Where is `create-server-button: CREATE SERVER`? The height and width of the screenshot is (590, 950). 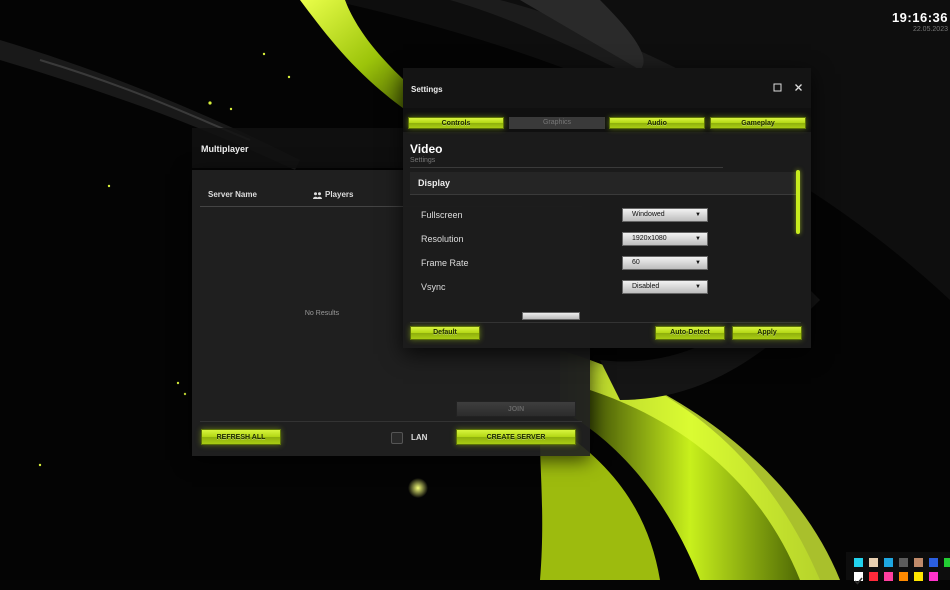 create-server-button: CREATE SERVER is located at coordinates (516, 437).